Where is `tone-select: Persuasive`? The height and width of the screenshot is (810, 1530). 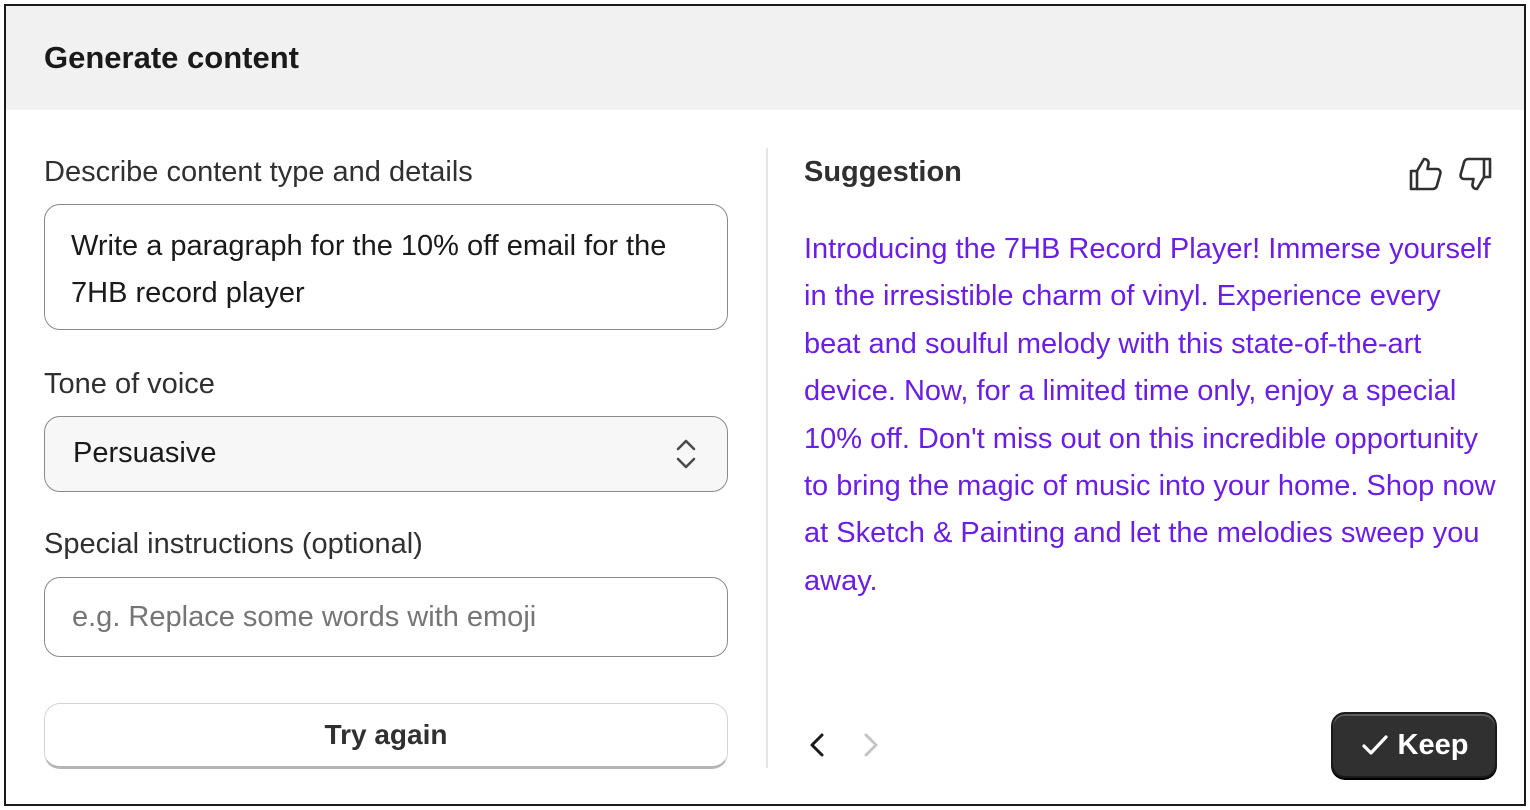
tone-select: Persuasive is located at coordinates (386, 454).